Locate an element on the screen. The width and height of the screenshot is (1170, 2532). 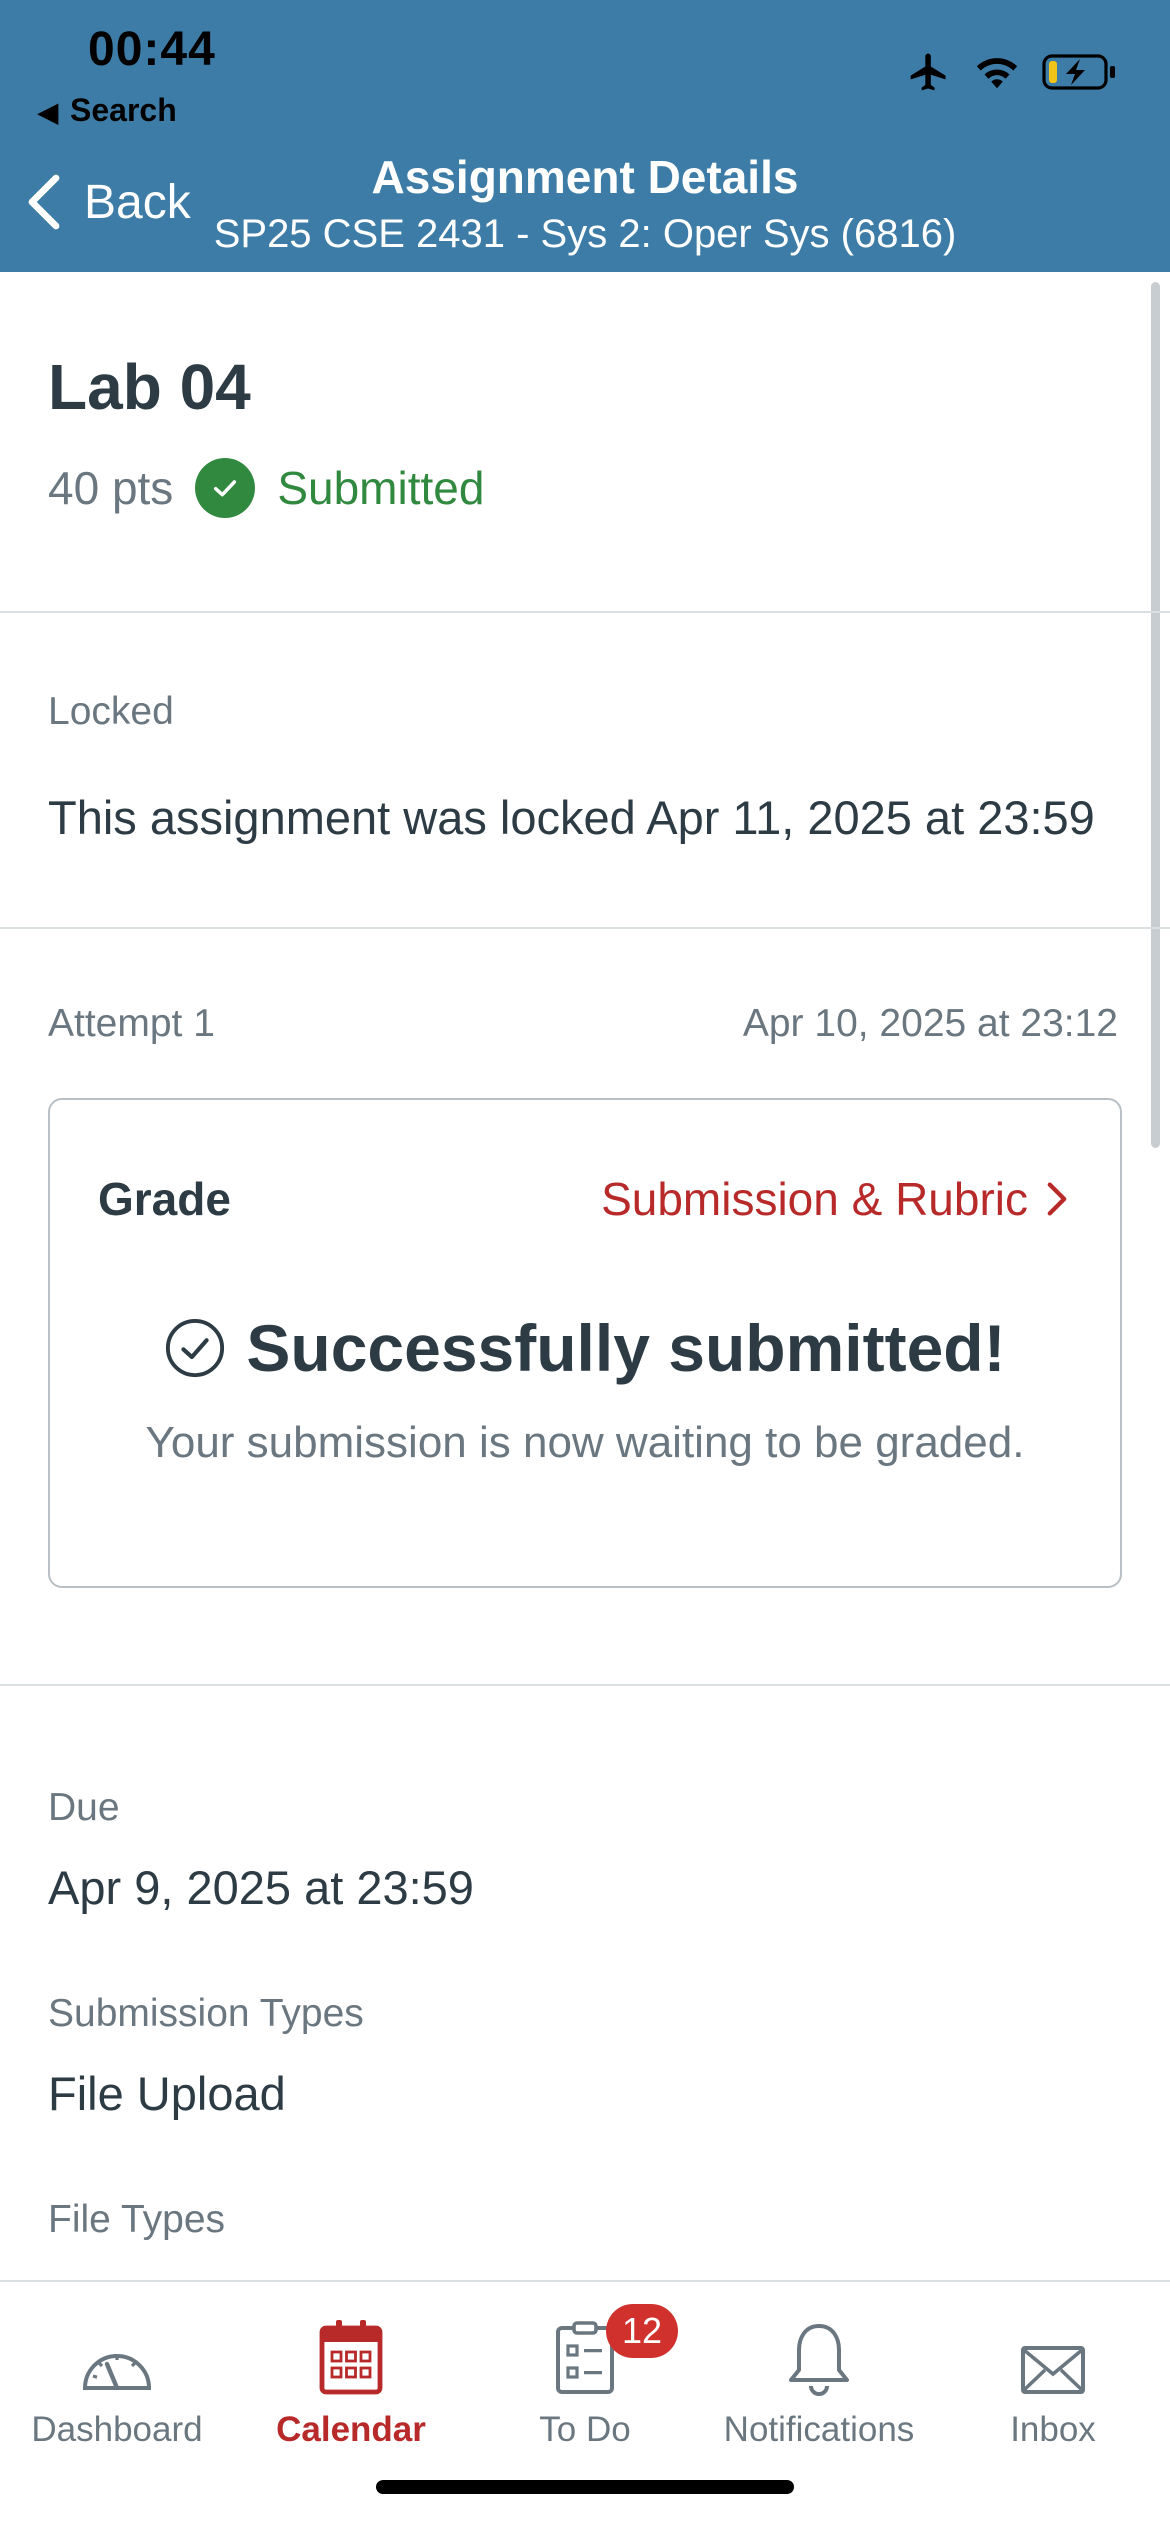
success-title: Successfully submitted! is located at coordinates (626, 1348).